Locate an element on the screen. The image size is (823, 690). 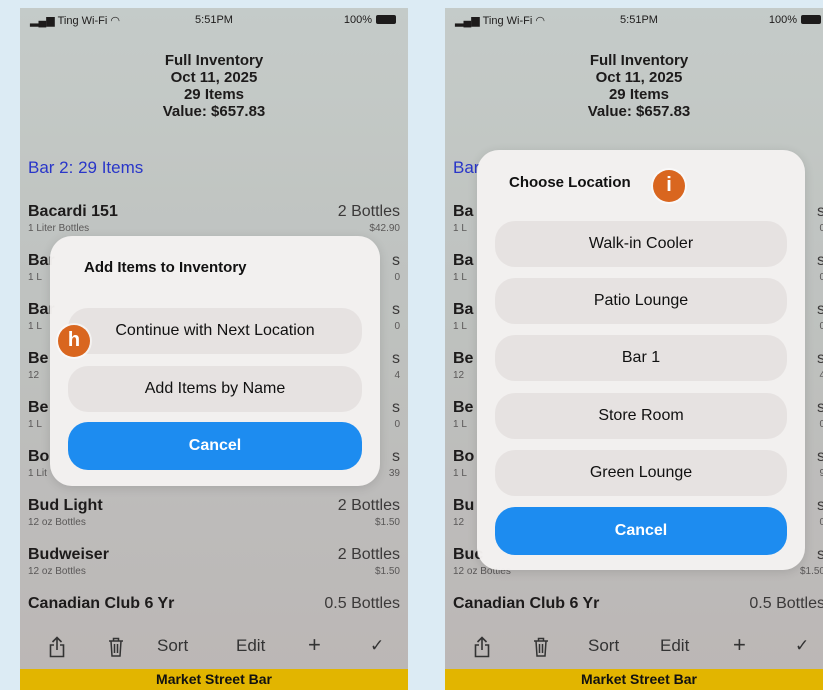
annotation-badge-h: h is located at coordinates (74, 341).